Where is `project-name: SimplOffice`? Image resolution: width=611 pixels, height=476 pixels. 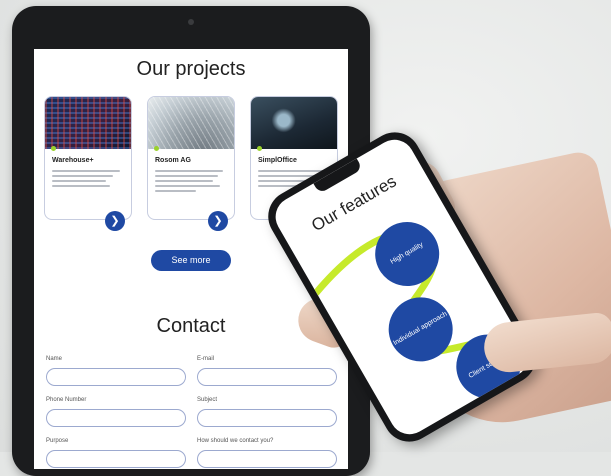 project-name: SimplOffice is located at coordinates (277, 160).